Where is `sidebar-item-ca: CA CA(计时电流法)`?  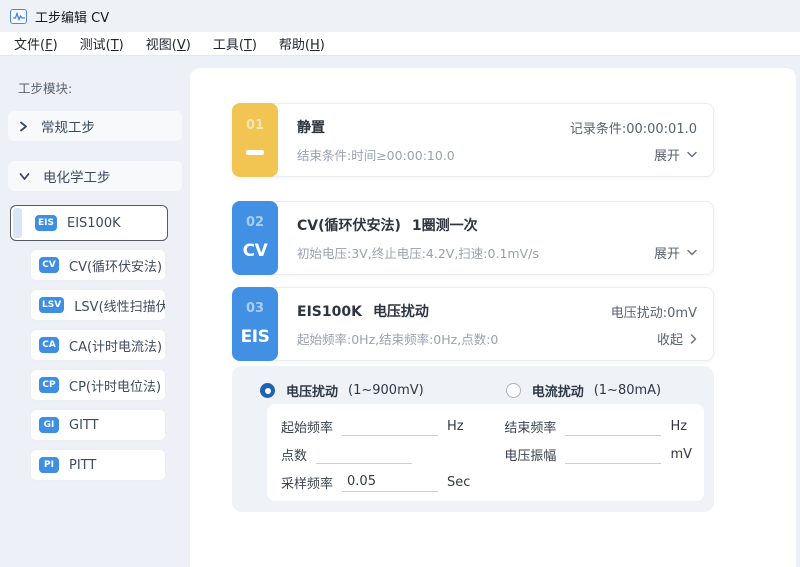 sidebar-item-ca: CA CA(计时电流法) is located at coordinates (98, 345).